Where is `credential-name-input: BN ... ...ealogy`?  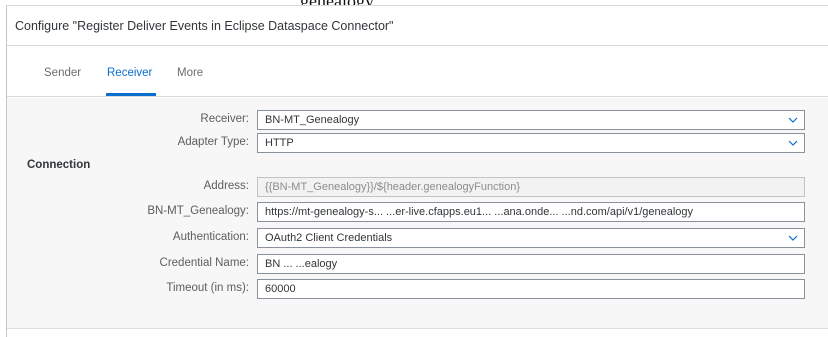 credential-name-input: BN ... ...ealogy is located at coordinates (531, 264).